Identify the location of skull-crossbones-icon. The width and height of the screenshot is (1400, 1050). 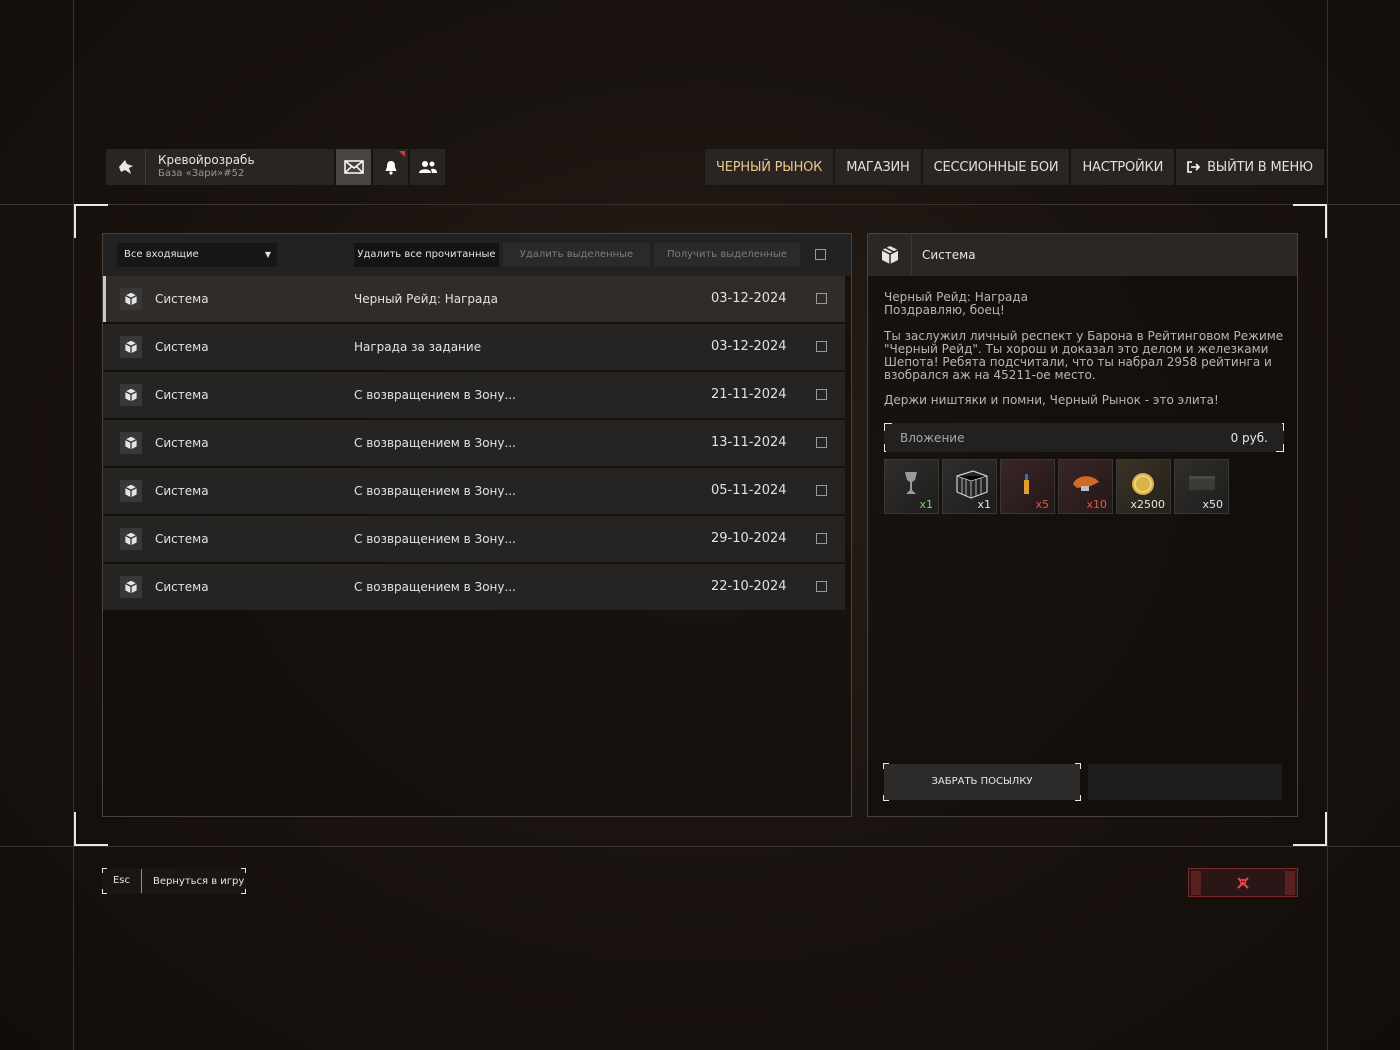
(1243, 882).